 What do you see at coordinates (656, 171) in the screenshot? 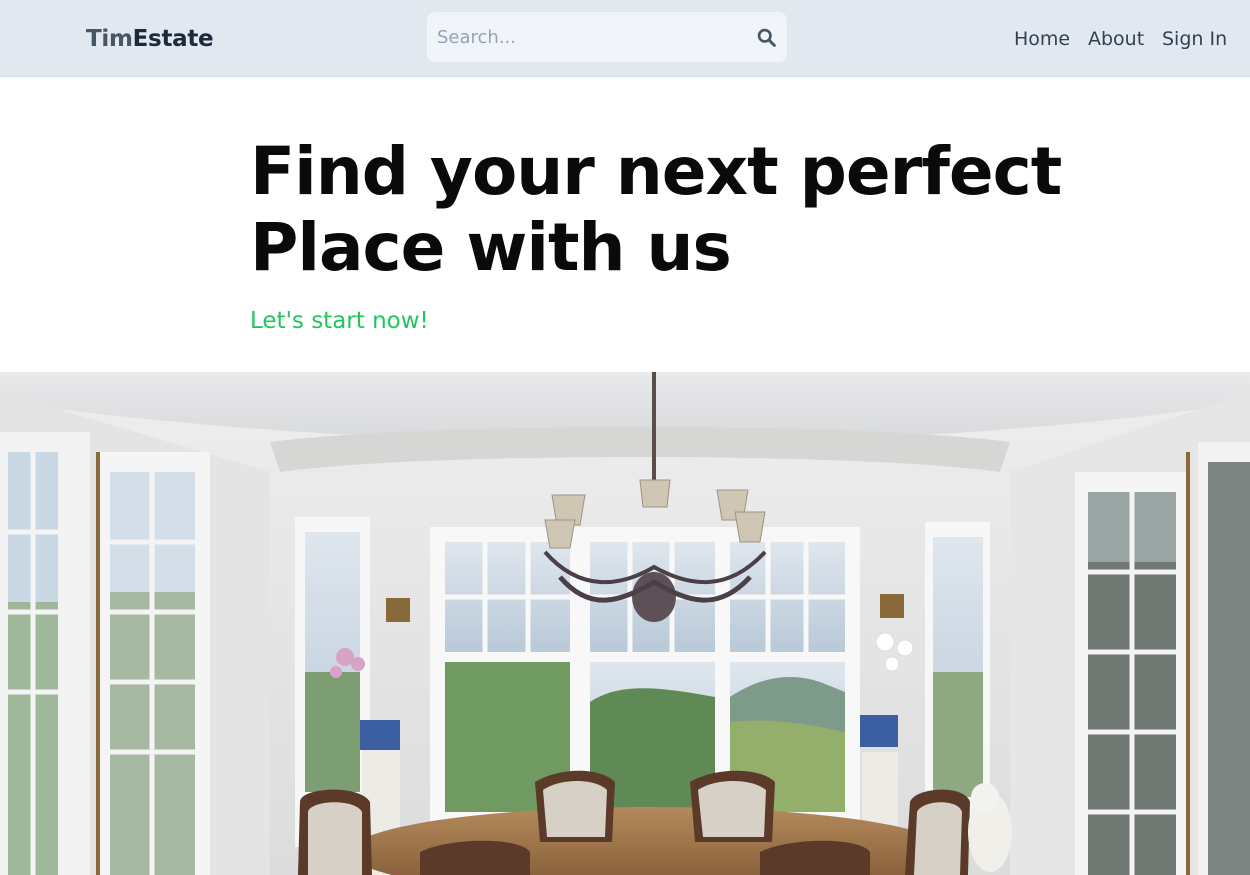
I see `hero-title-line-1: Find your next perfect` at bounding box center [656, 171].